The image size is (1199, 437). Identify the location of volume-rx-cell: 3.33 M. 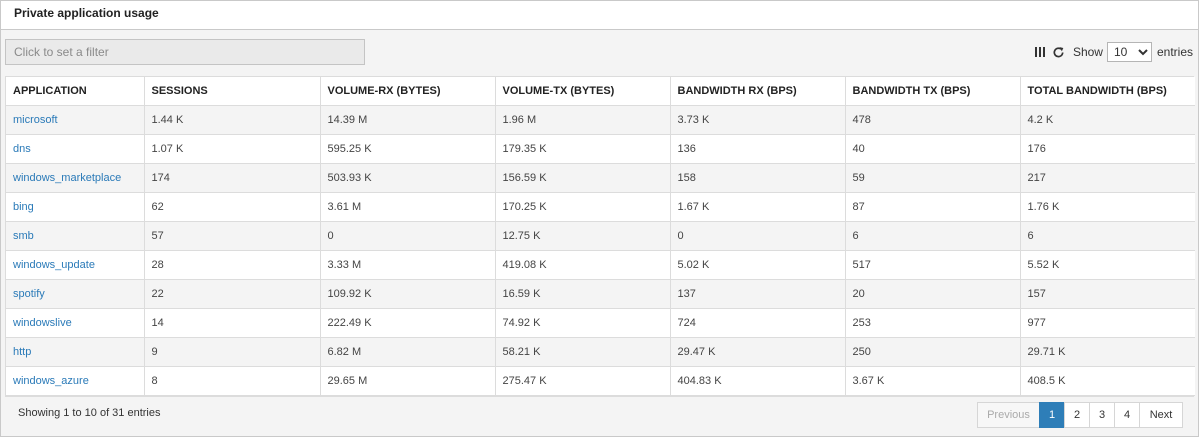
(407, 264).